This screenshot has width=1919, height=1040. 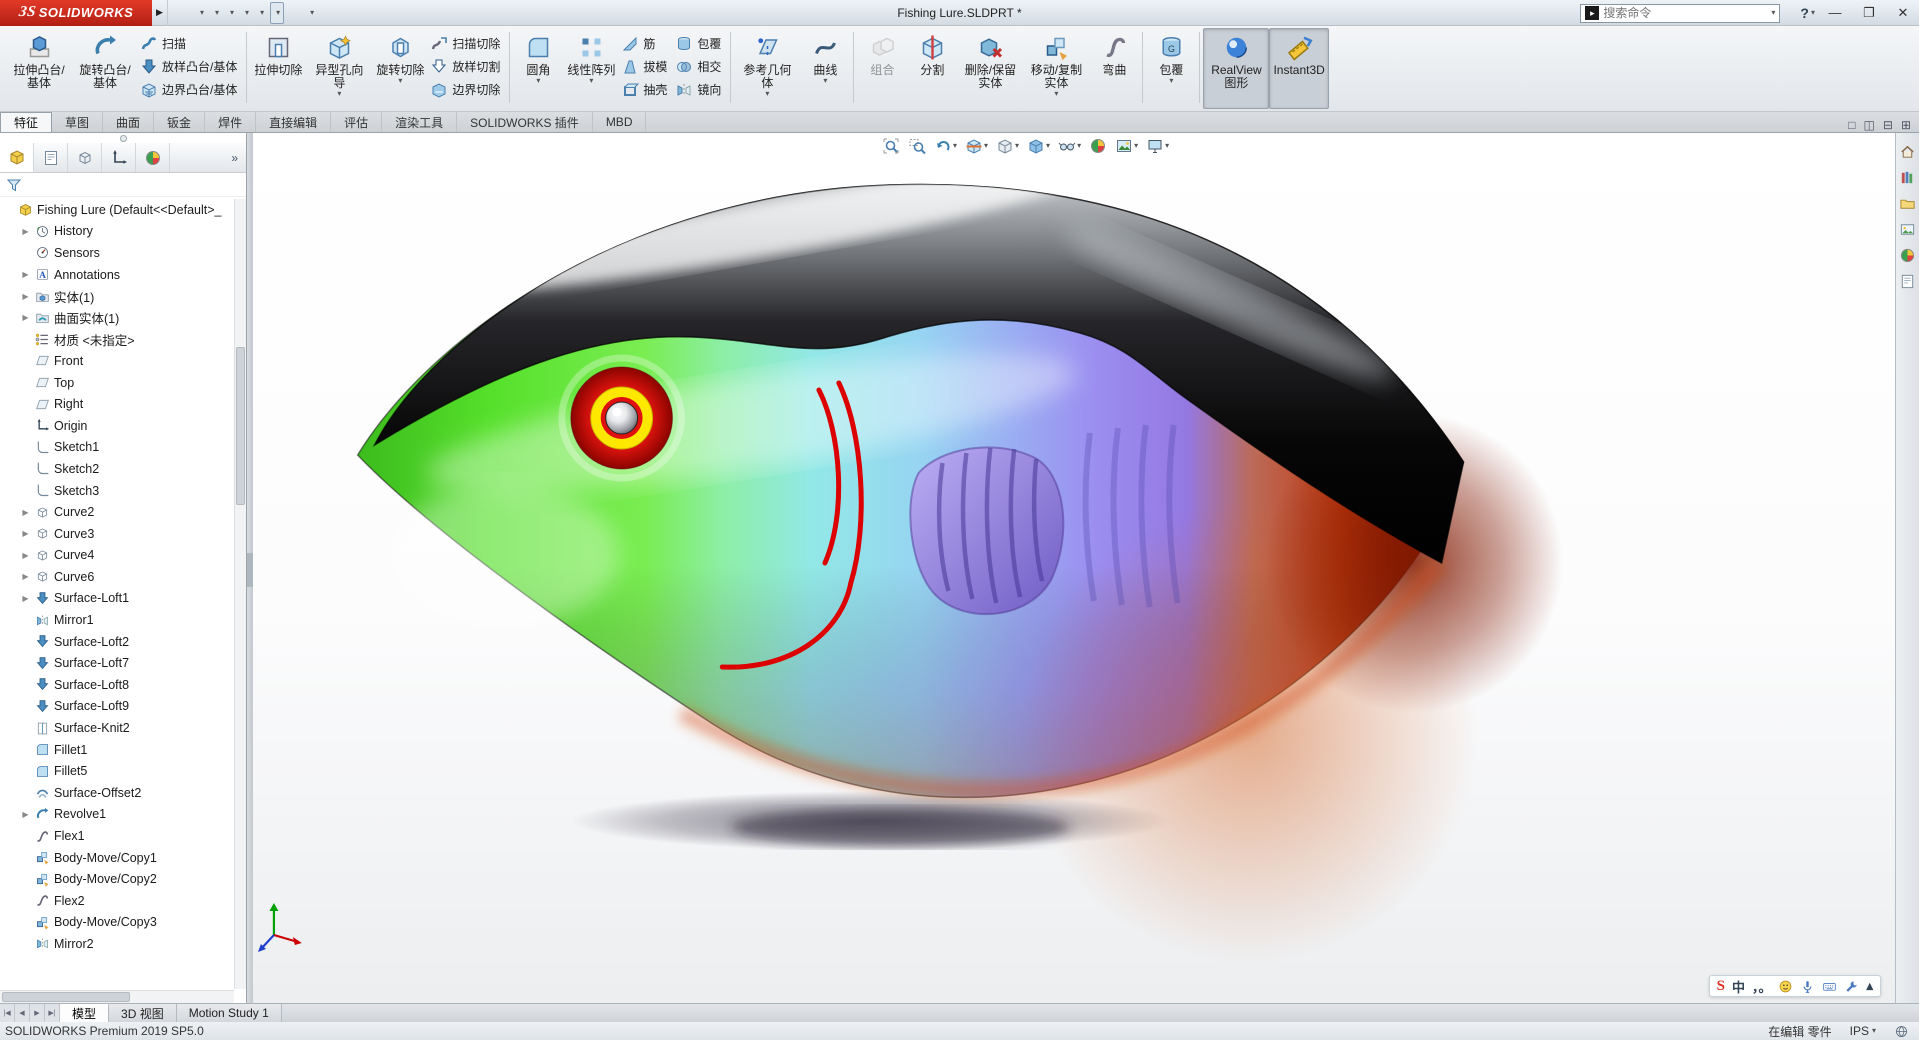 What do you see at coordinates (7, 1013) in the screenshot?
I see `tab-nav-first-button: |◀` at bounding box center [7, 1013].